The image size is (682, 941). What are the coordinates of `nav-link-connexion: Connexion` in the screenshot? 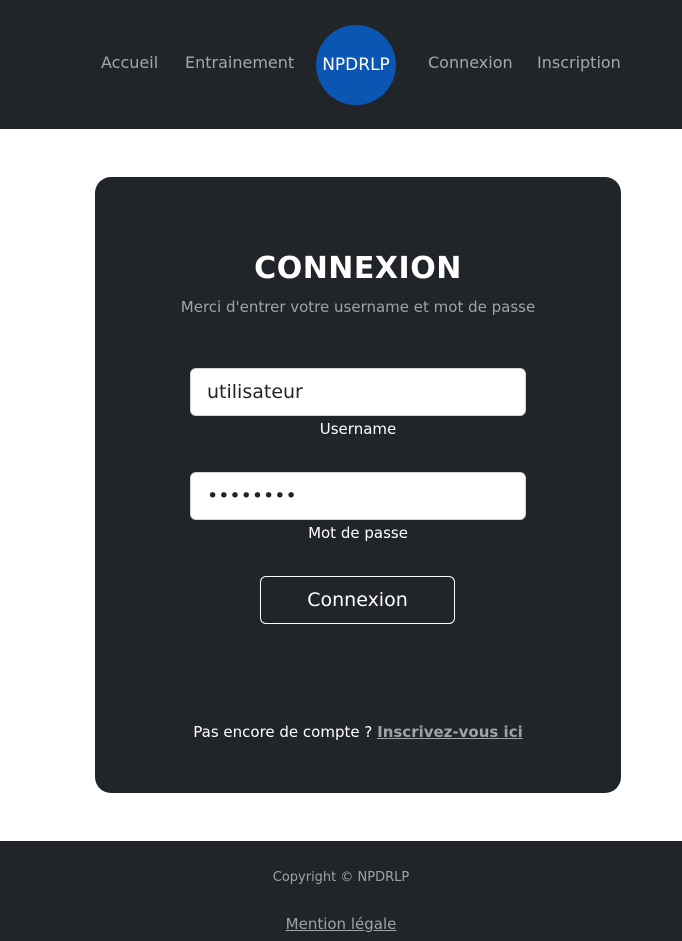 It's located at (470, 63).